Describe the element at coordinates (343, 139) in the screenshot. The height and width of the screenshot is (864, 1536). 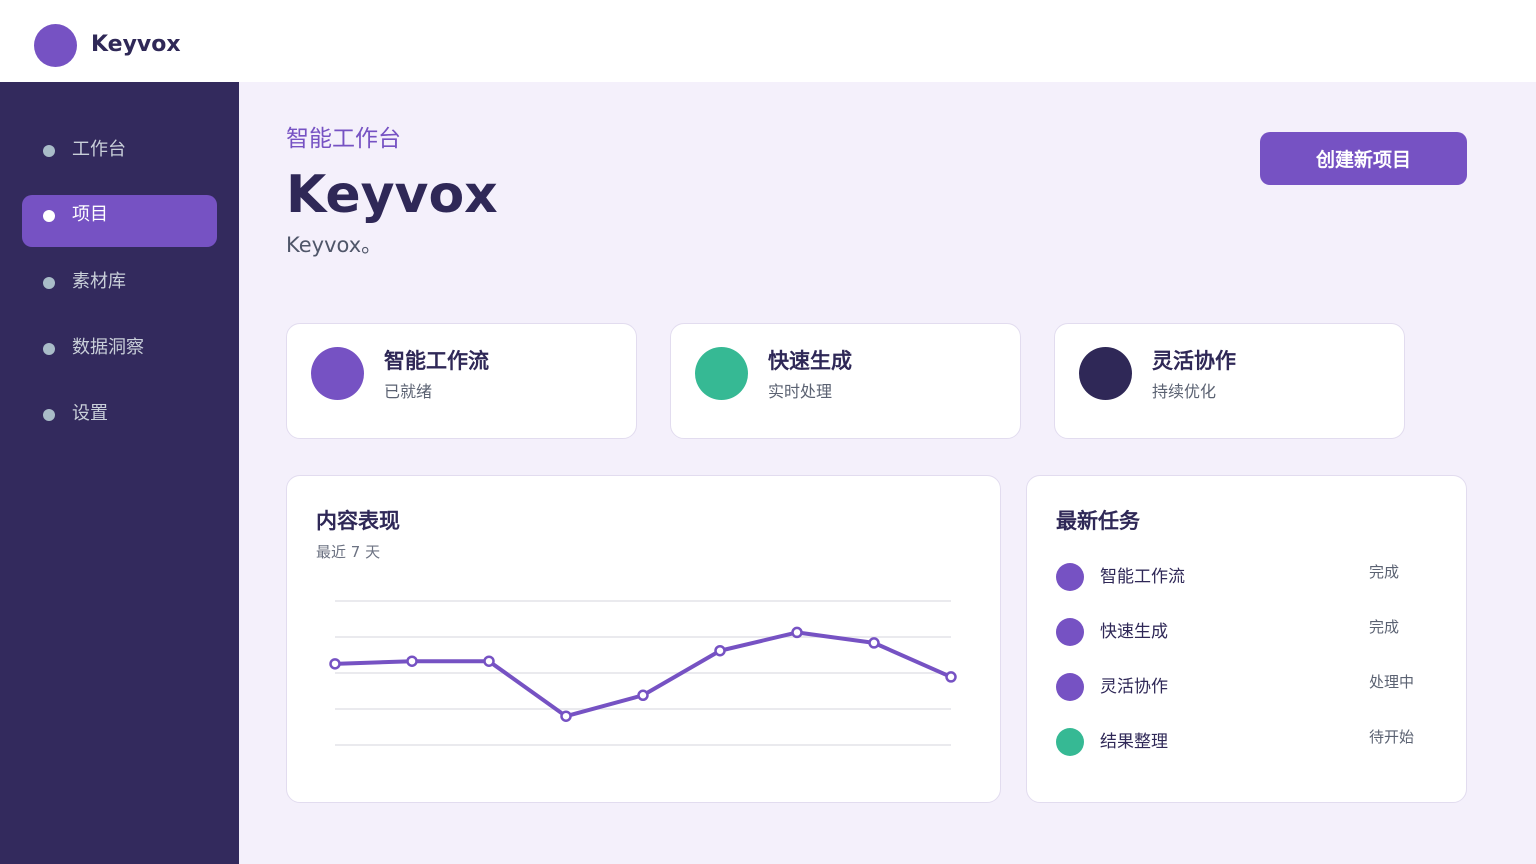
I see `page-eyebrow: 智能工作台` at that location.